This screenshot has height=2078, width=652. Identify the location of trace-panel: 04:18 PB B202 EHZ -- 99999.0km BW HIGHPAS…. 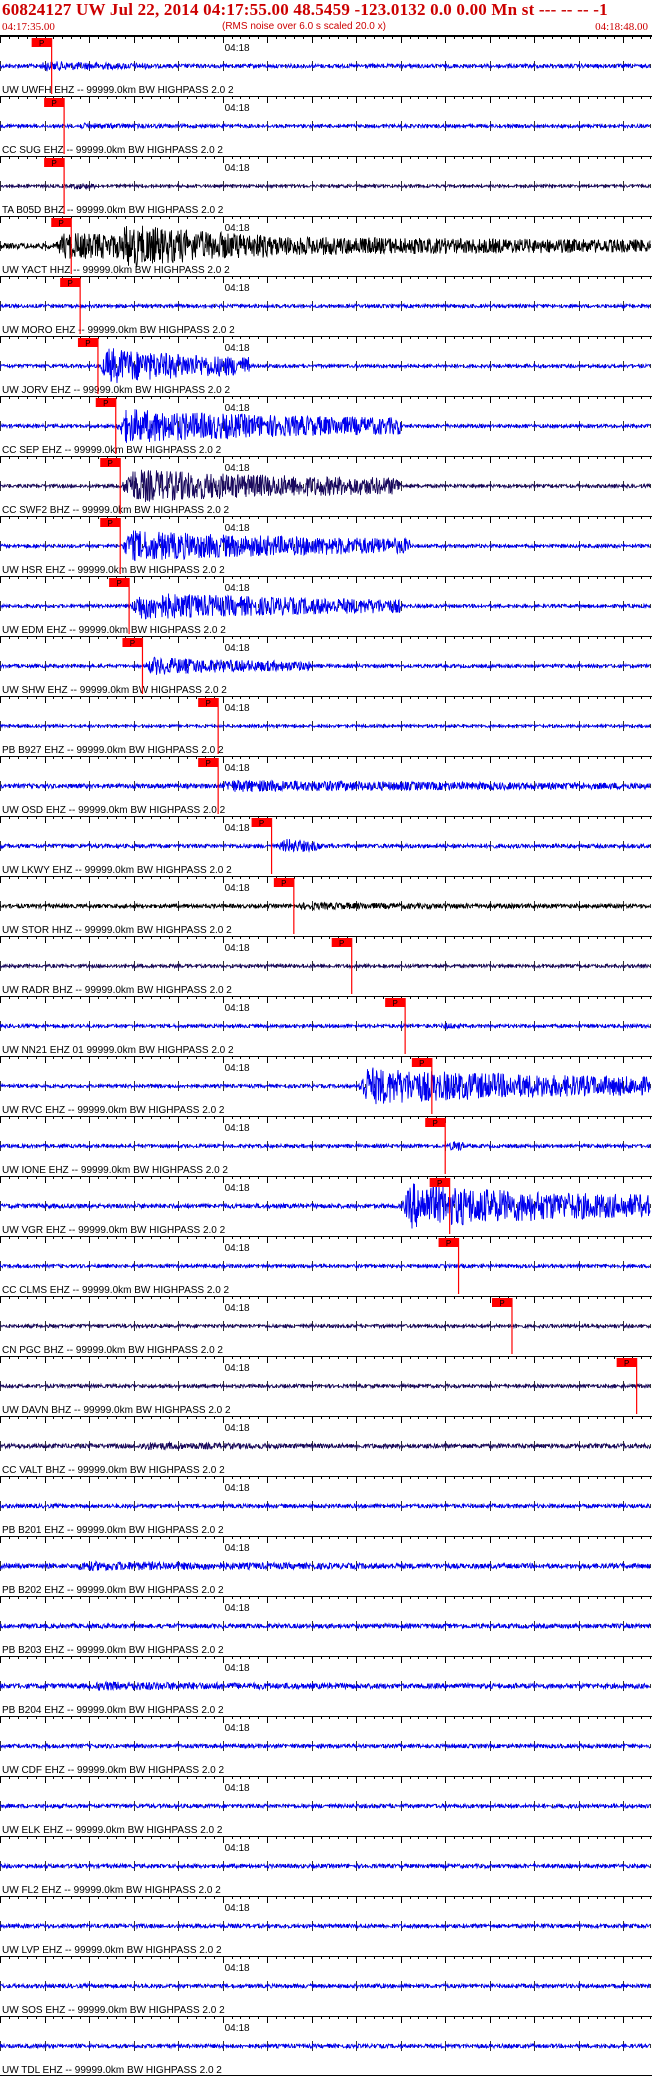
(326, 1566).